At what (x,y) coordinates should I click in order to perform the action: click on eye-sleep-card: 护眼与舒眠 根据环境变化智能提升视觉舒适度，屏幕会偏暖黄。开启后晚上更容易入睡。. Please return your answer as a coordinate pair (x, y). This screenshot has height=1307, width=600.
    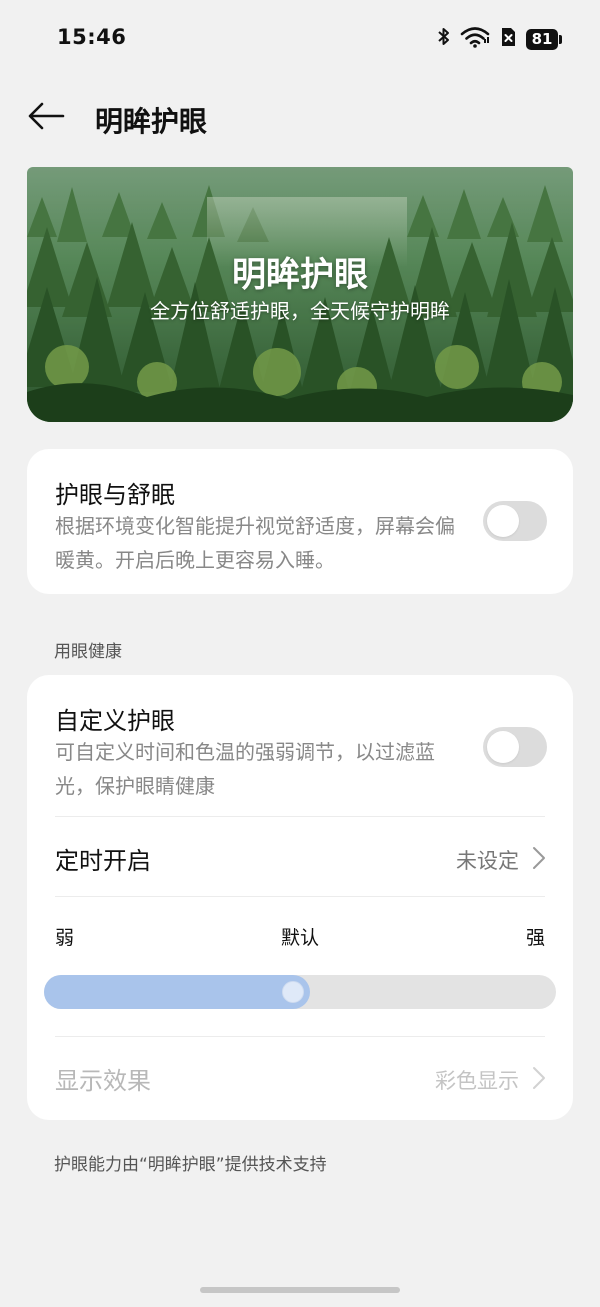
    Looking at the image, I should click on (300, 521).